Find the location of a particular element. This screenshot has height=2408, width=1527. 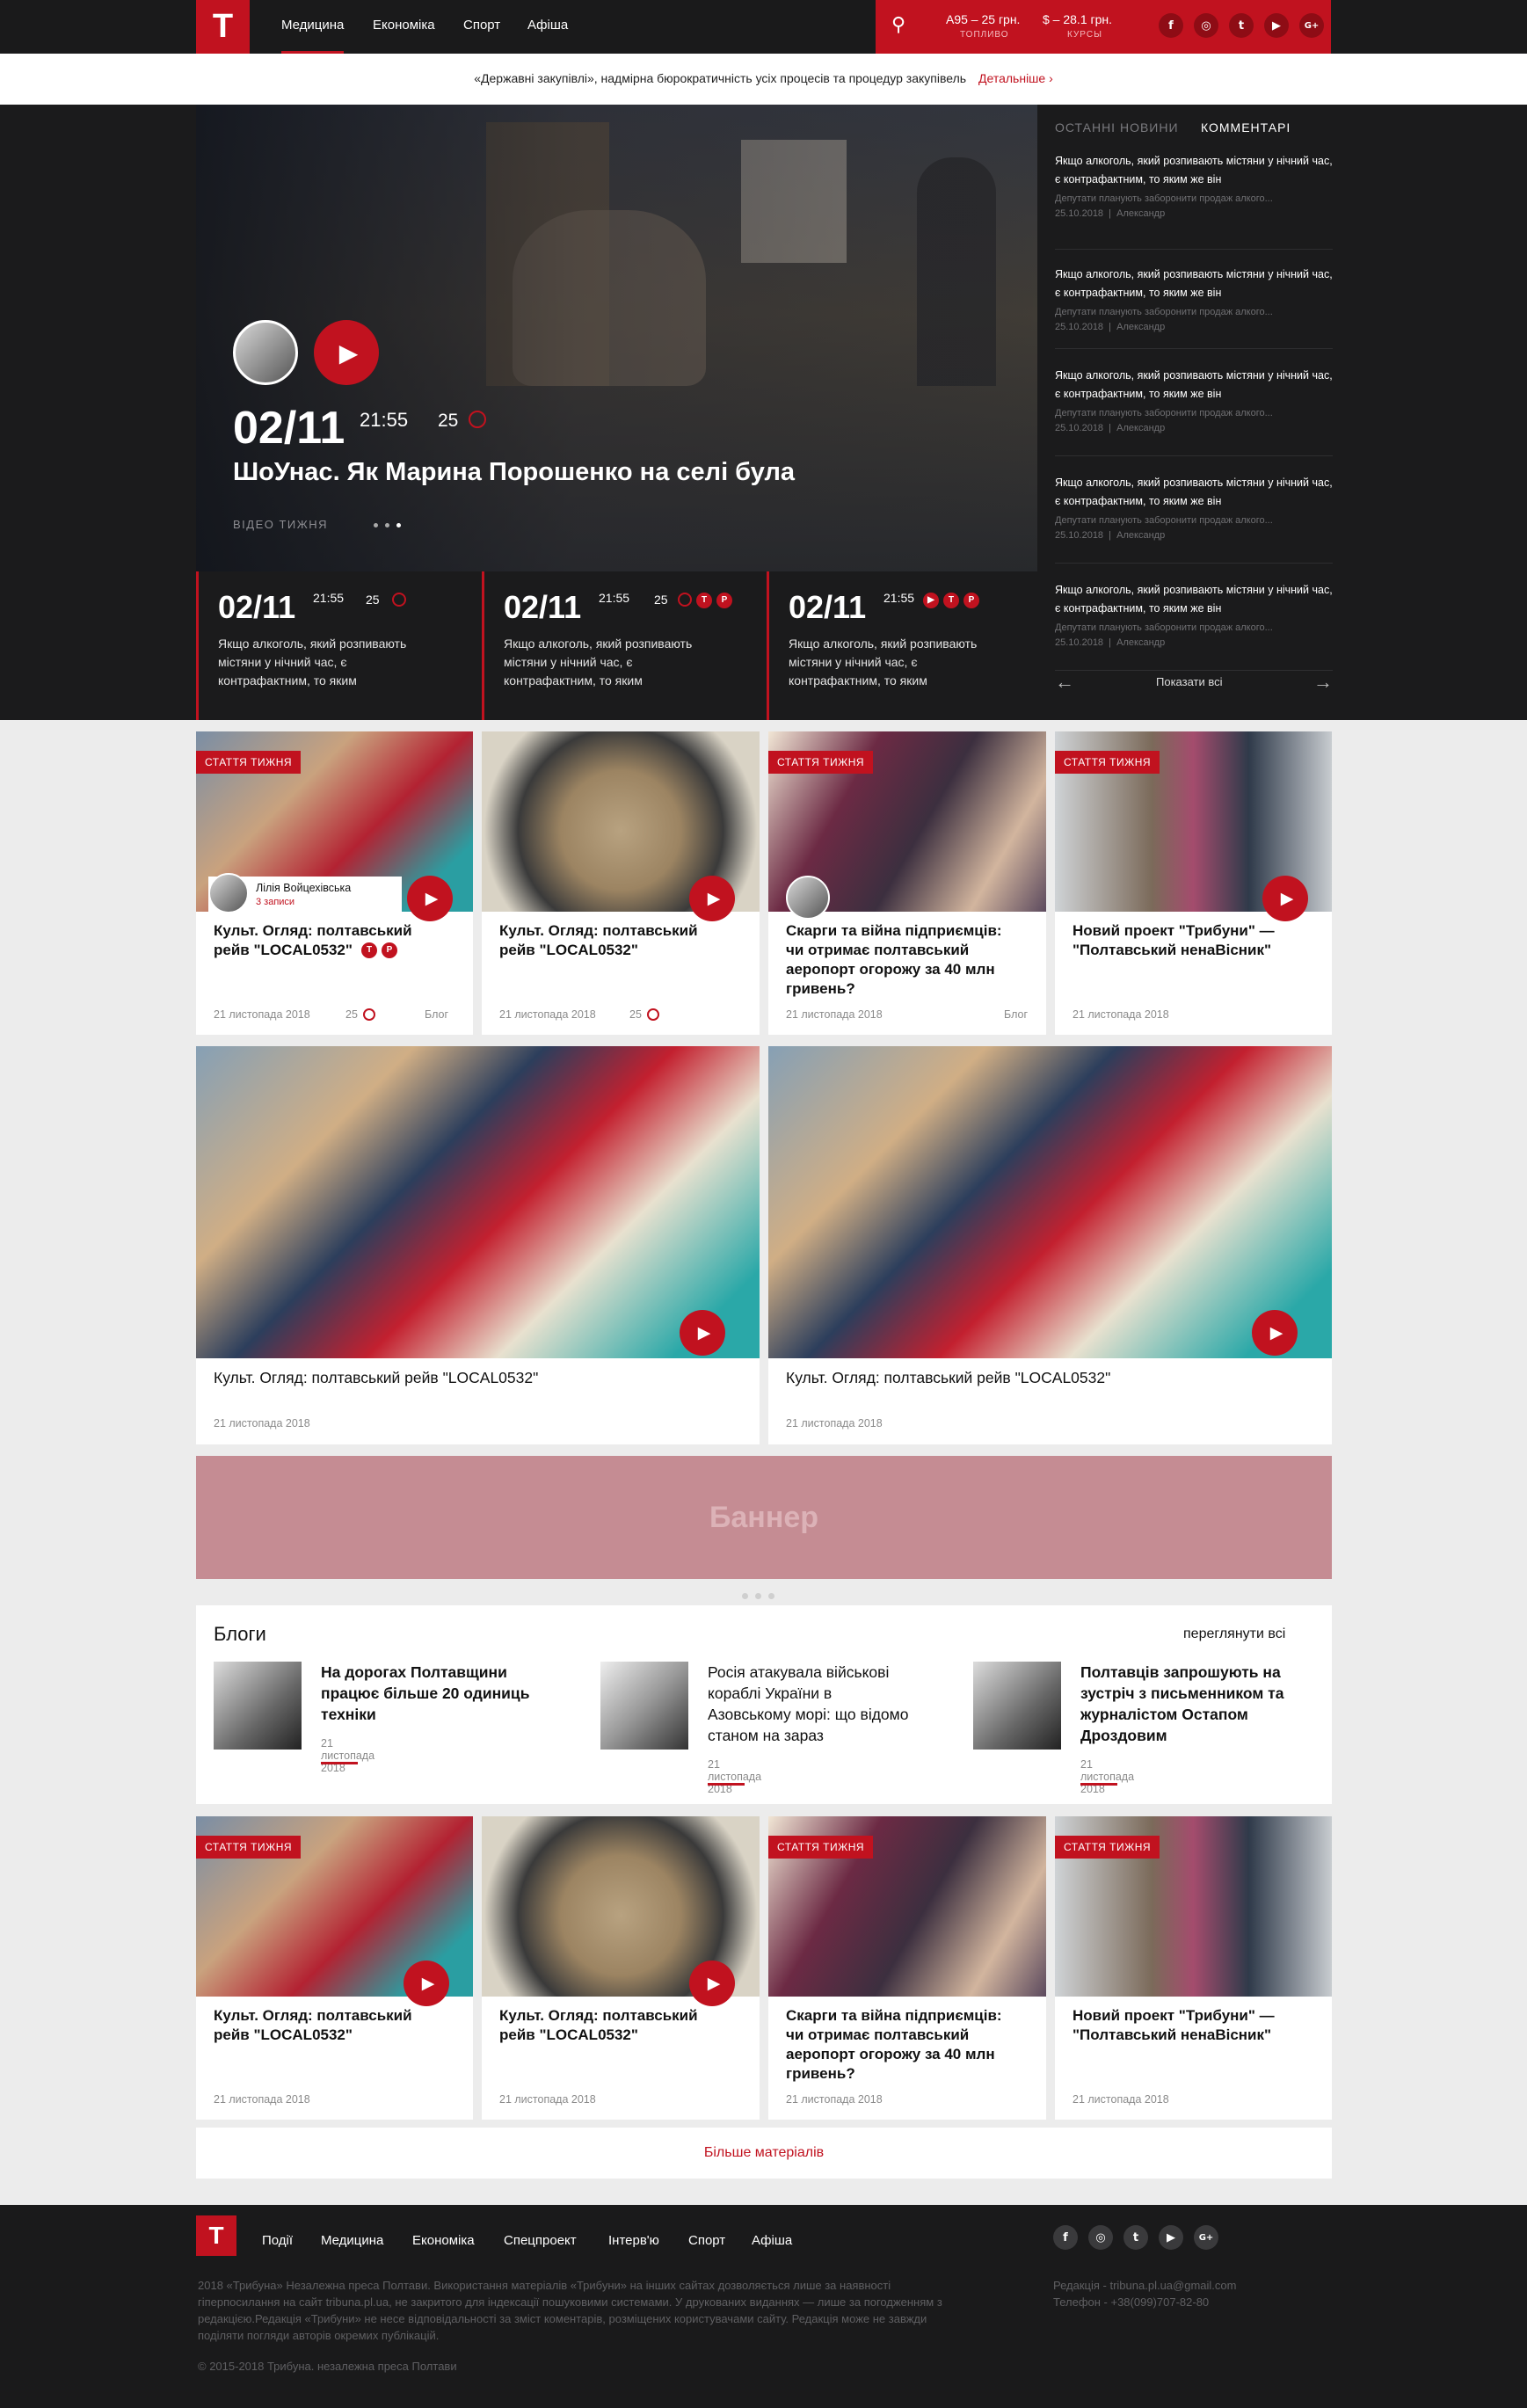

blog-underline is located at coordinates (727, 1784).